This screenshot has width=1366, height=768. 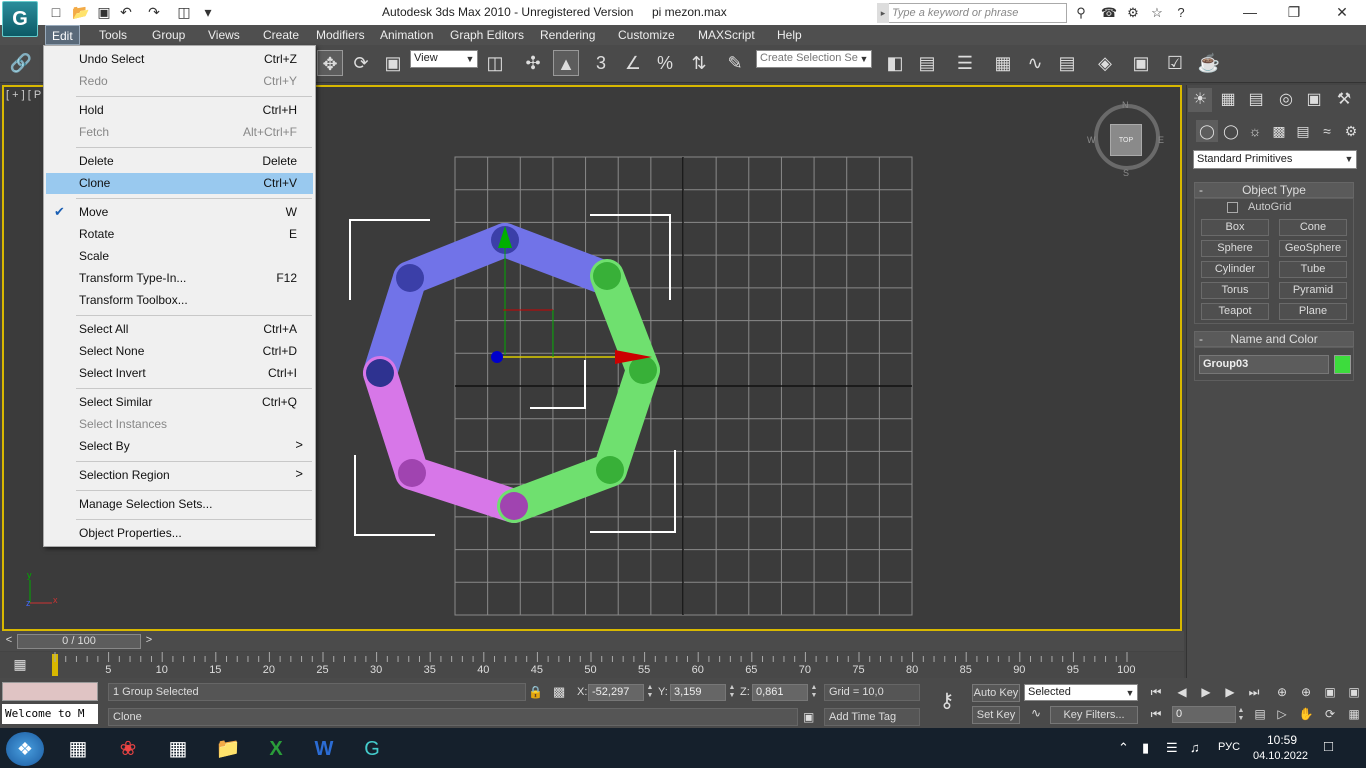 I want to click on autogrid-checkbox, so click(x=1232, y=207).